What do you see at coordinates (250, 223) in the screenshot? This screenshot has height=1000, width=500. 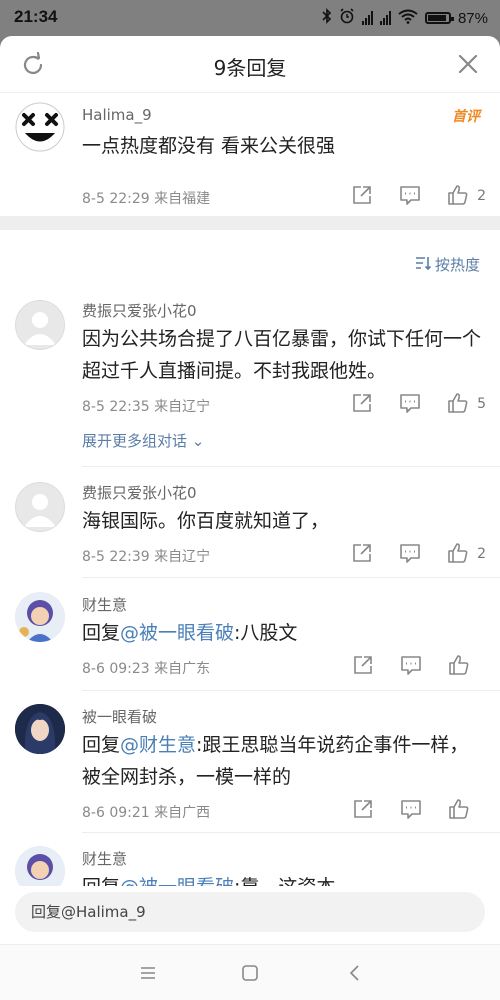 I see `section-divider` at bounding box center [250, 223].